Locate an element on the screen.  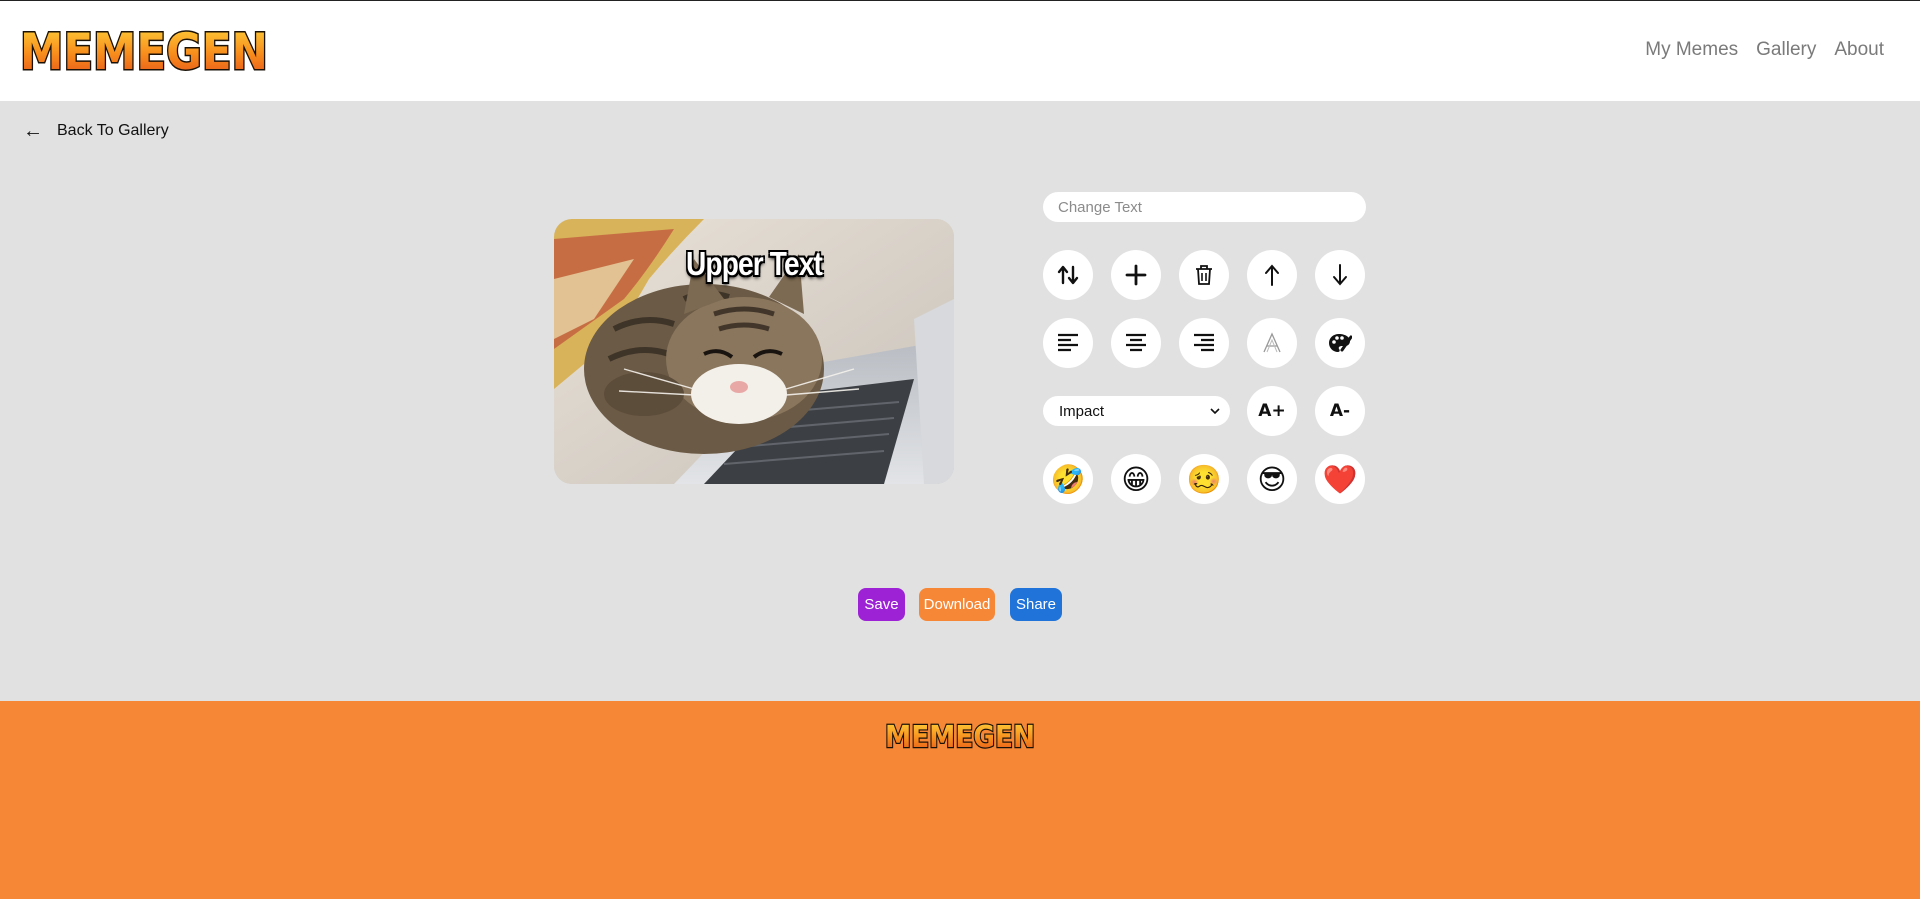
decrease-font-size-button: A- is located at coordinates (1340, 411).